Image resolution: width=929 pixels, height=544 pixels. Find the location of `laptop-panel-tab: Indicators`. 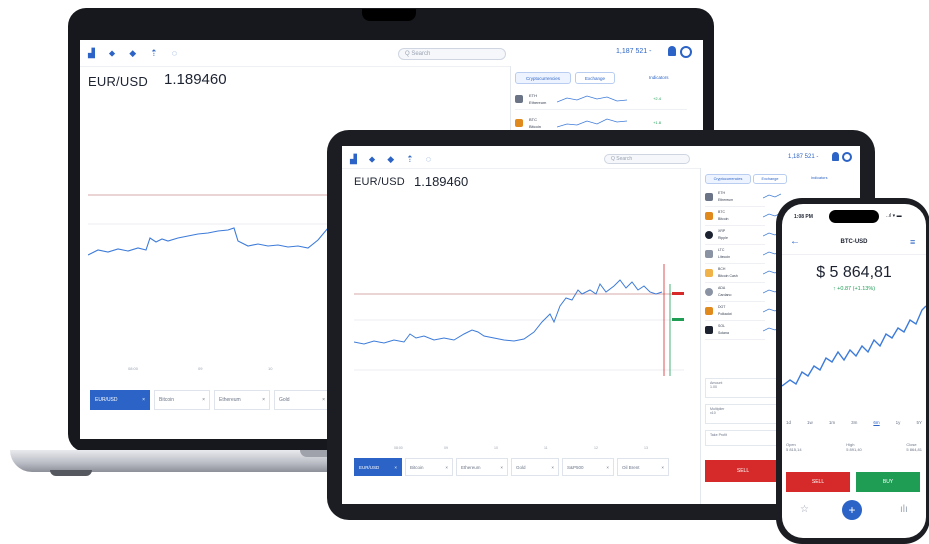

laptop-panel-tab: Indicators is located at coordinates (659, 77).